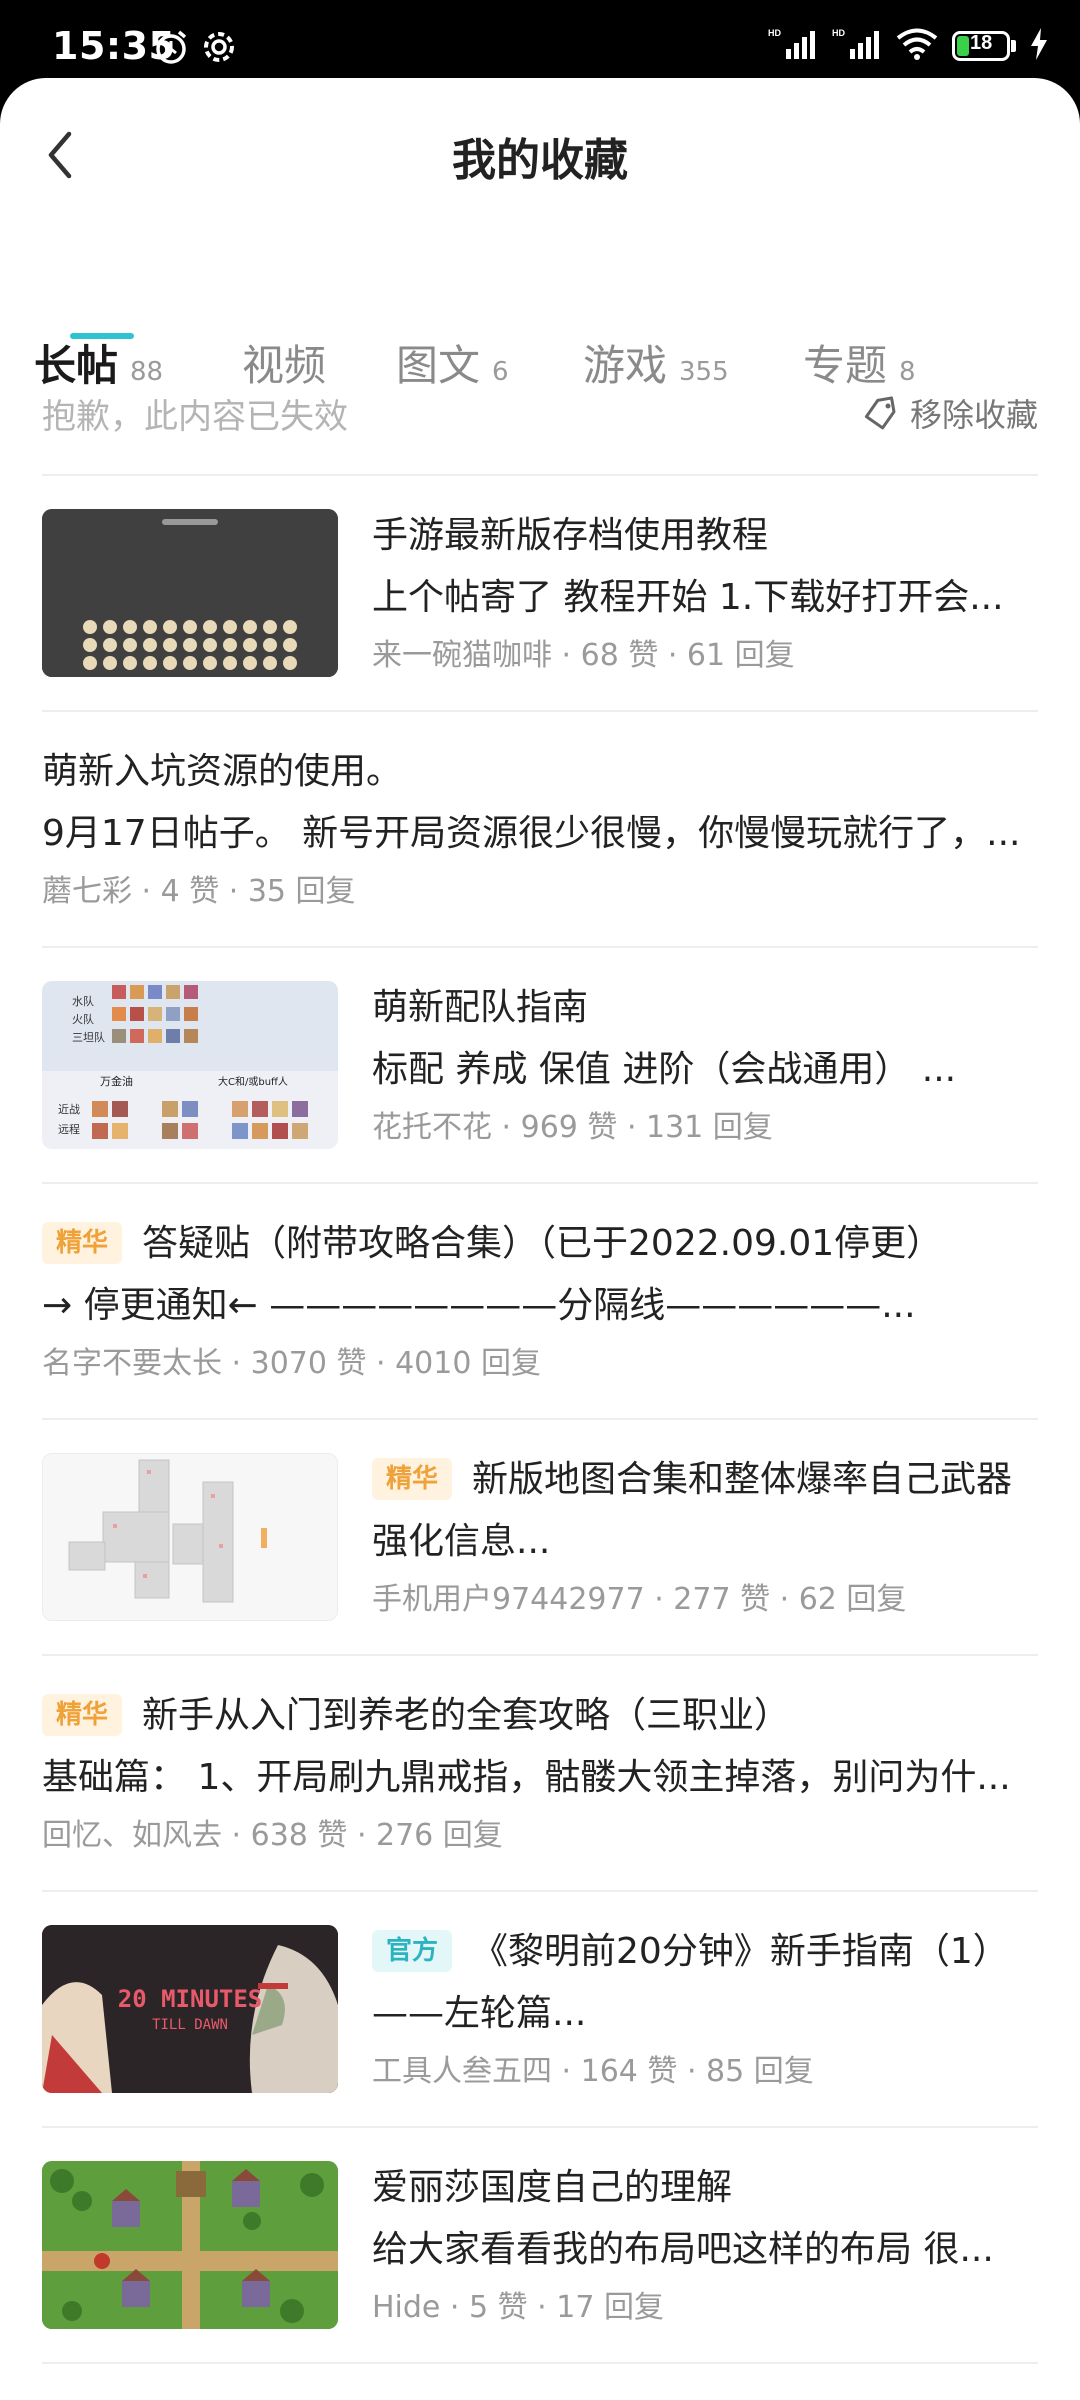 This screenshot has width=1080, height=2400. Describe the element at coordinates (880, 413) in the screenshot. I see `tag-remove-icon` at that location.